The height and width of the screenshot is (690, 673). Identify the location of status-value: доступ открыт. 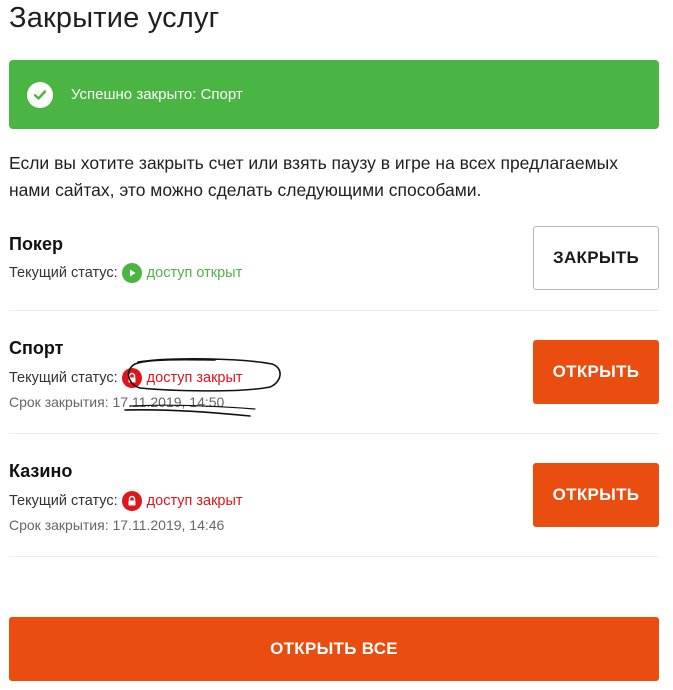
(194, 273).